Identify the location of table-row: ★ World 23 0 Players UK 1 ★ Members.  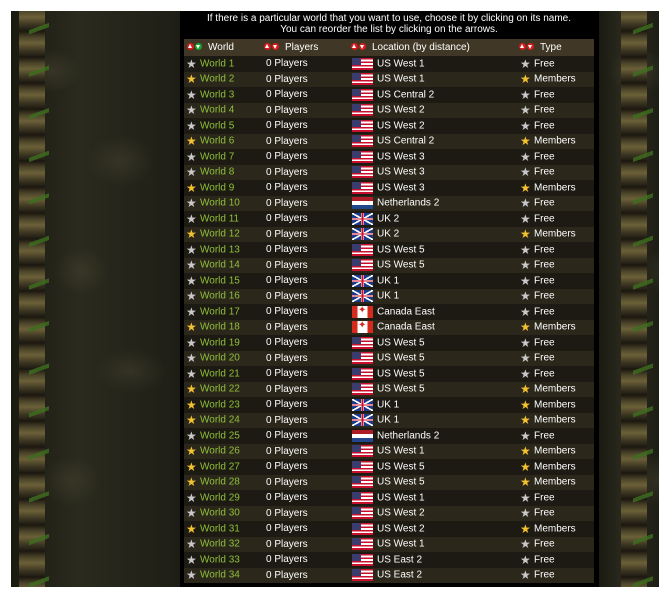
(389, 405).